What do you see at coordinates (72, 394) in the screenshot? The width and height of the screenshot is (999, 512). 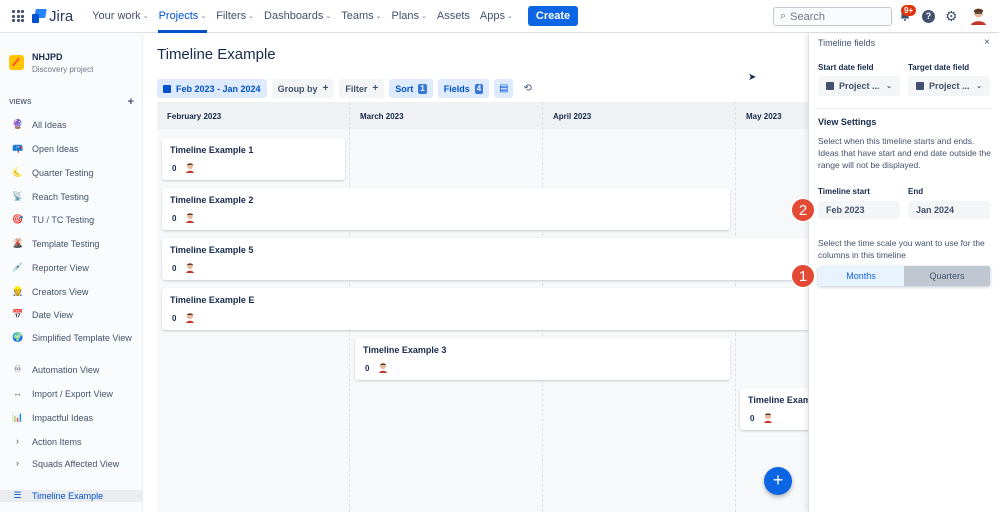 I see `sidebar-item-label: Import / Export View` at bounding box center [72, 394].